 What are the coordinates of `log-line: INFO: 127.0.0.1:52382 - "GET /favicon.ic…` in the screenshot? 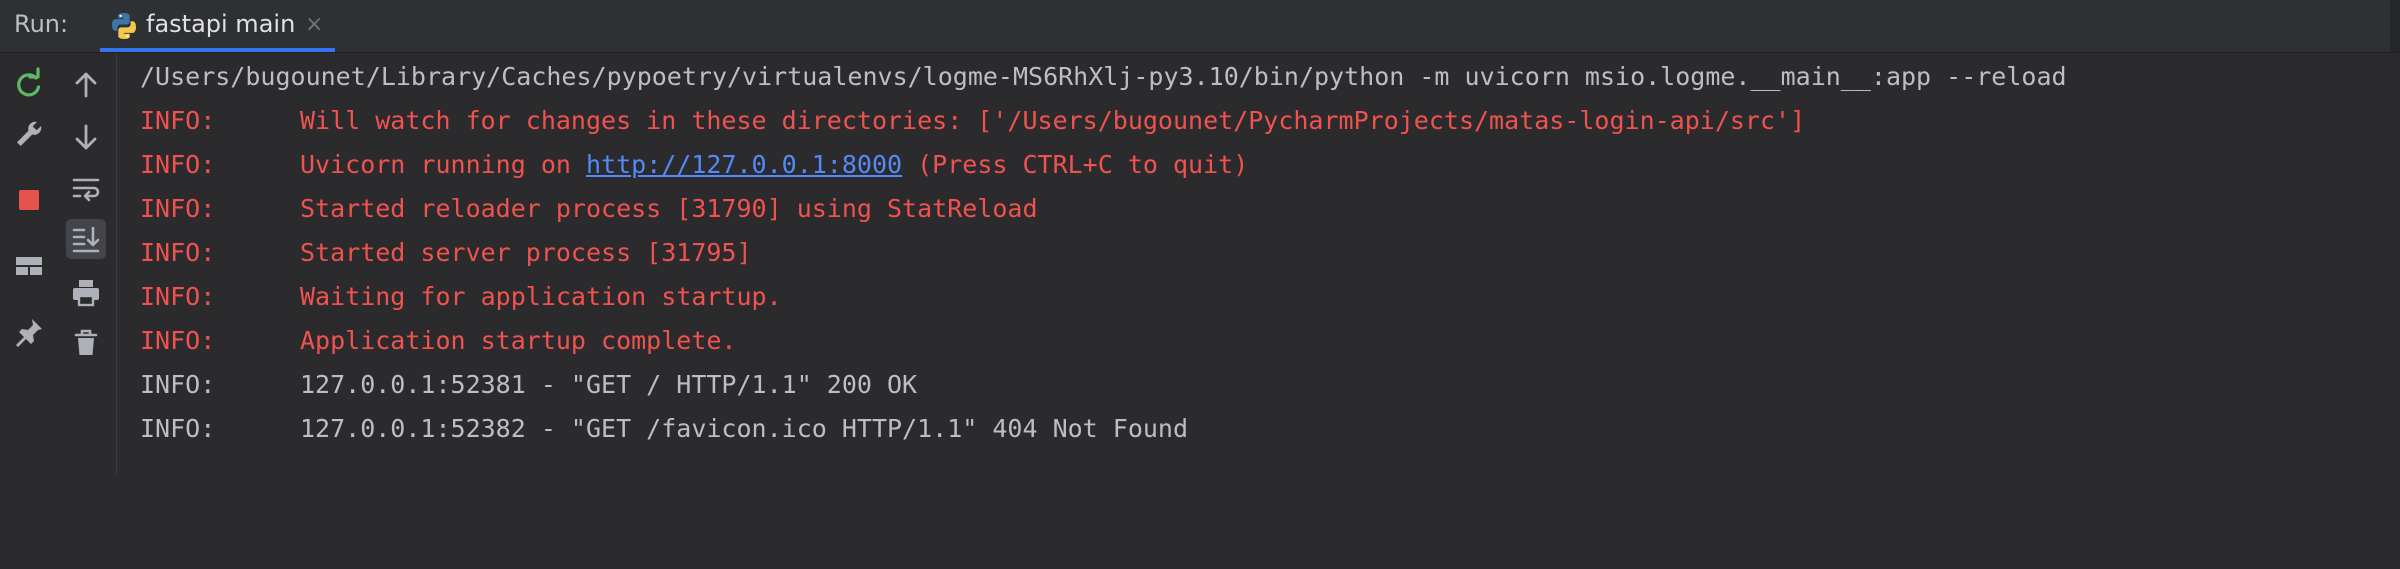 It's located at (664, 429).